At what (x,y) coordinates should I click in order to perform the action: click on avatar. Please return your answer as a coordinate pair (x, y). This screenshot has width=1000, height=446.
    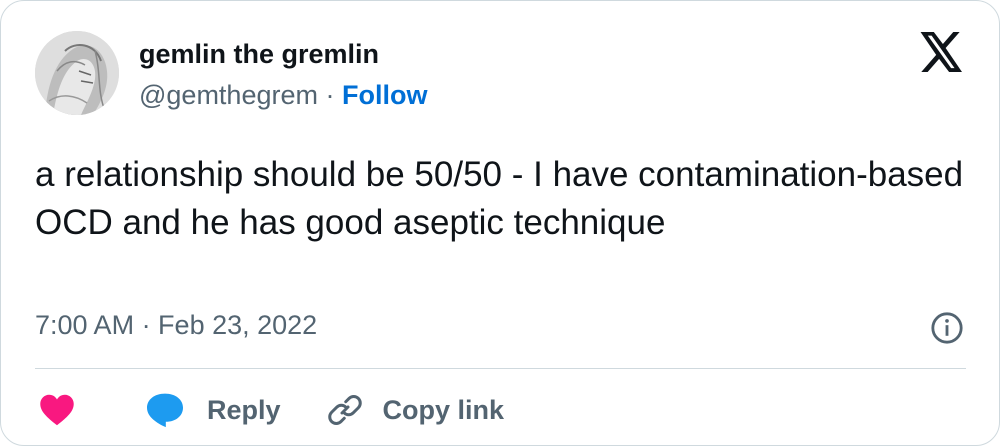
    Looking at the image, I should click on (77, 73).